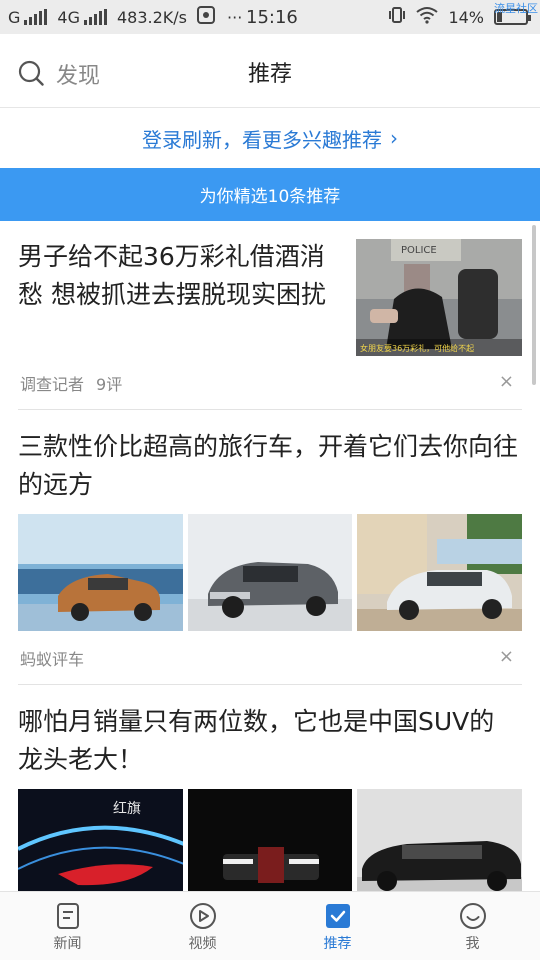 Image resolution: width=540 pixels, height=960 pixels. I want to click on article-image: 红旗, so click(100, 840).